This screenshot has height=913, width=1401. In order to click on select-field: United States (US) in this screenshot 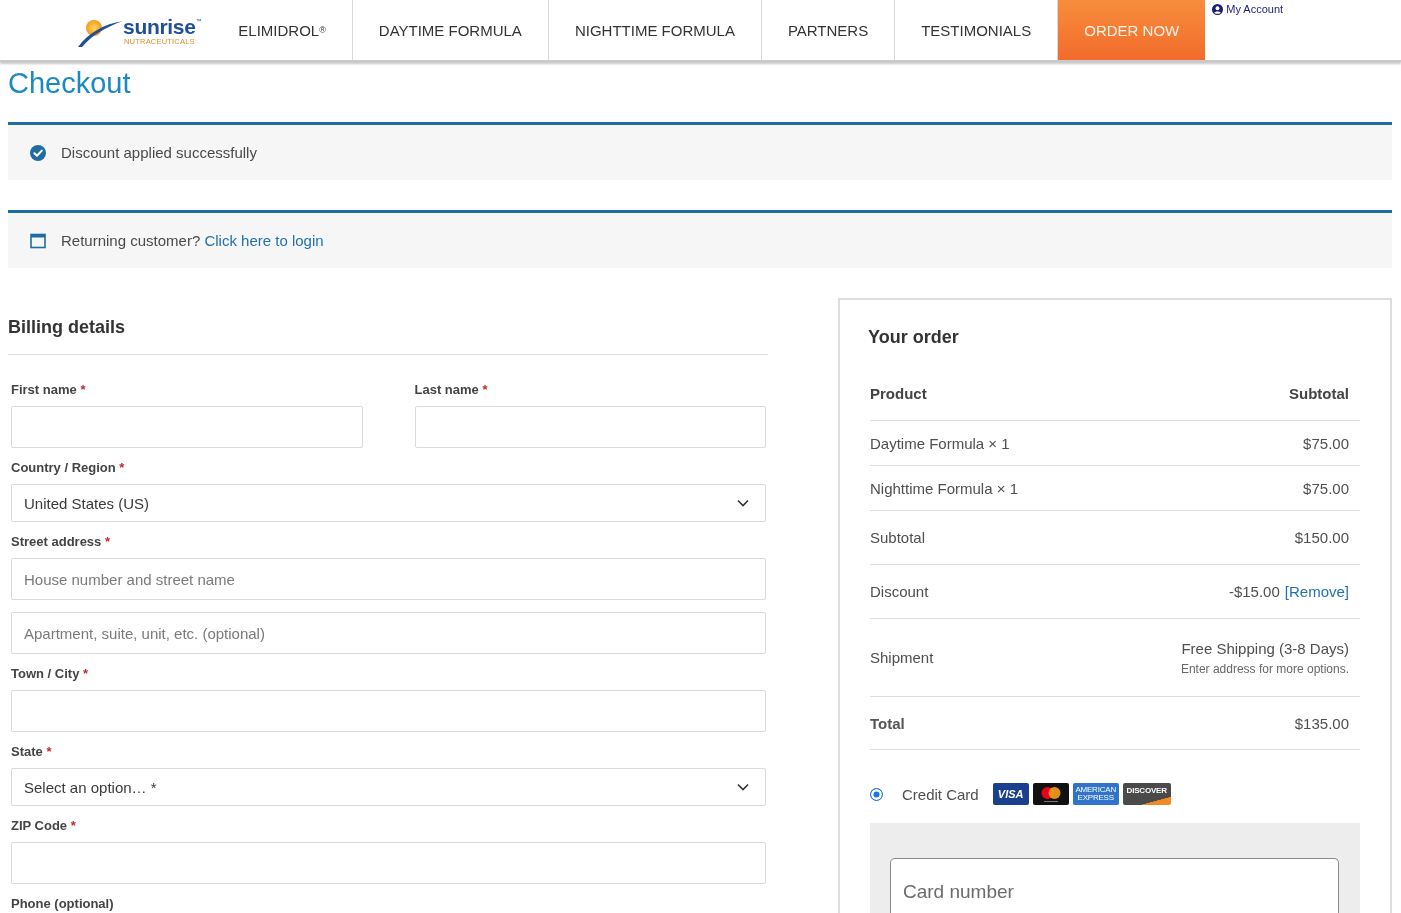, I will do `click(388, 503)`.